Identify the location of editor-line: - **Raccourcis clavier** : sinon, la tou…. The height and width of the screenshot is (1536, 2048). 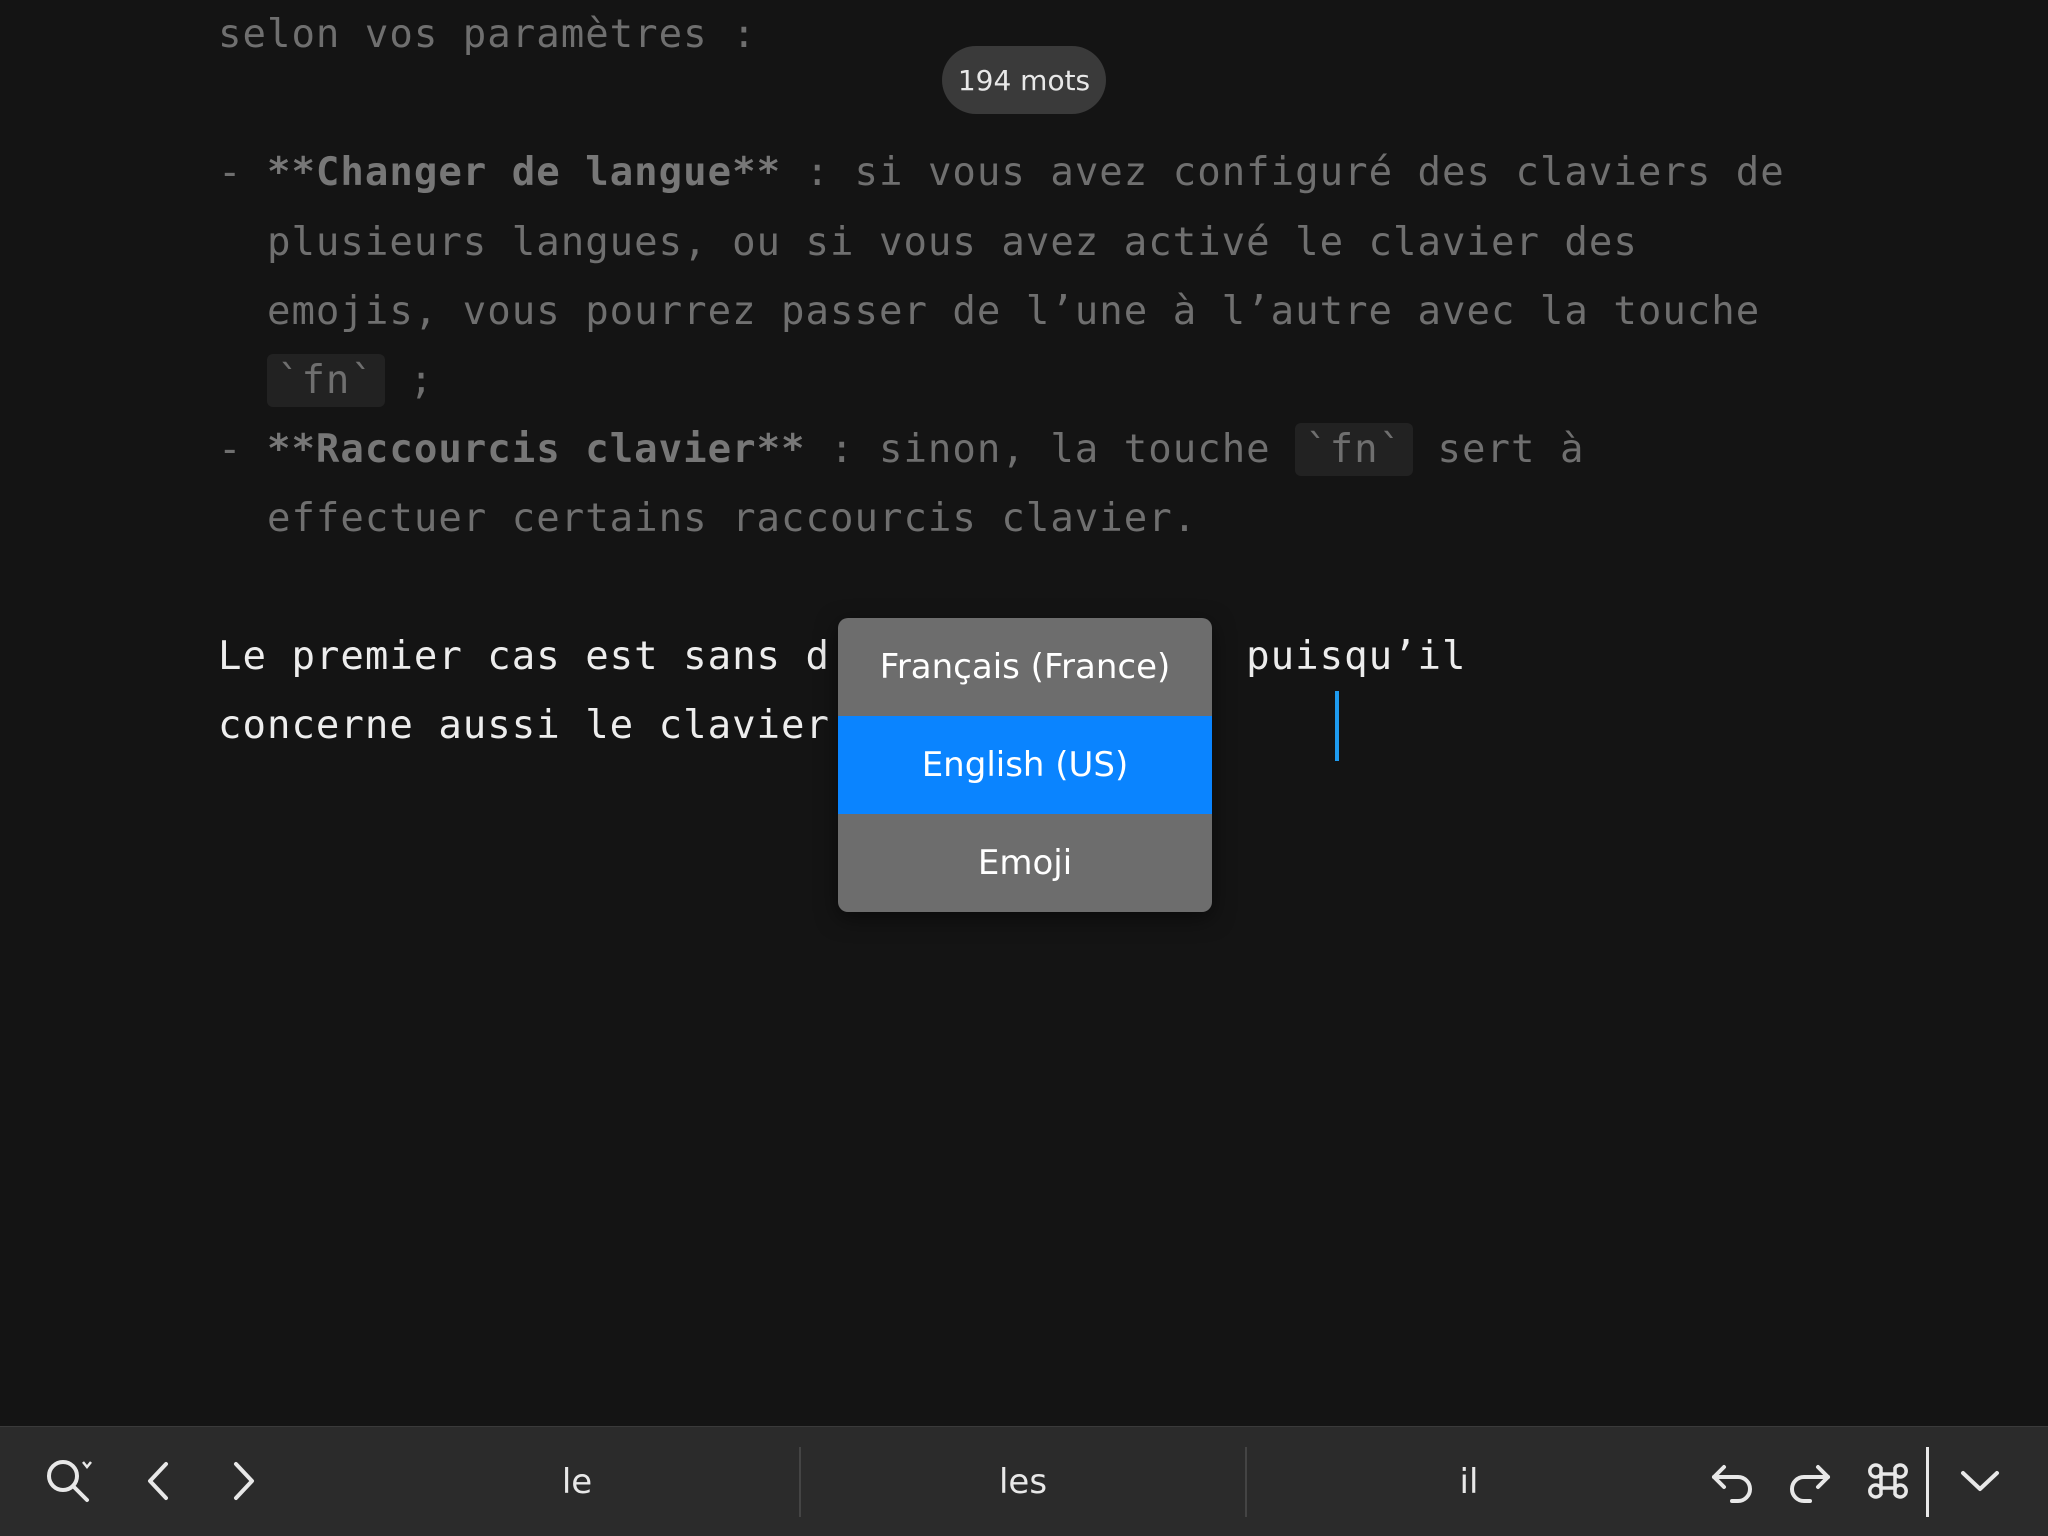
(901, 450).